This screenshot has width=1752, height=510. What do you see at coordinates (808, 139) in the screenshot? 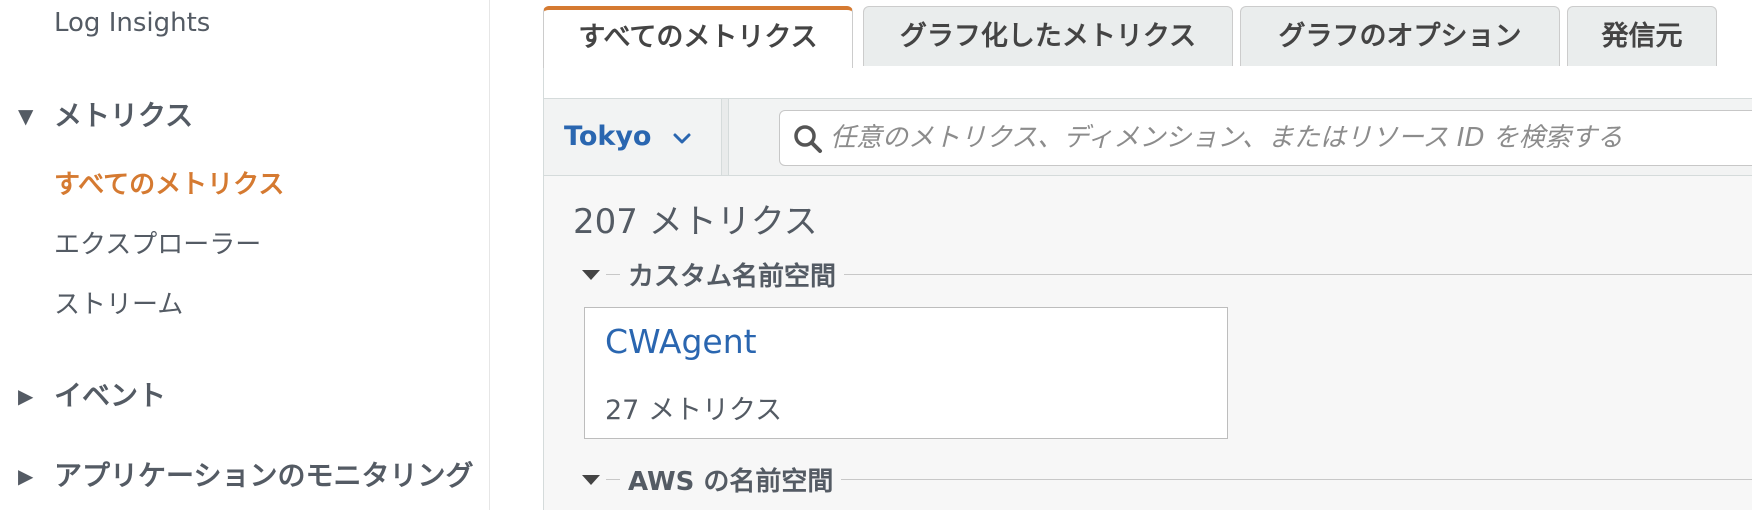
I see `search-icon` at bounding box center [808, 139].